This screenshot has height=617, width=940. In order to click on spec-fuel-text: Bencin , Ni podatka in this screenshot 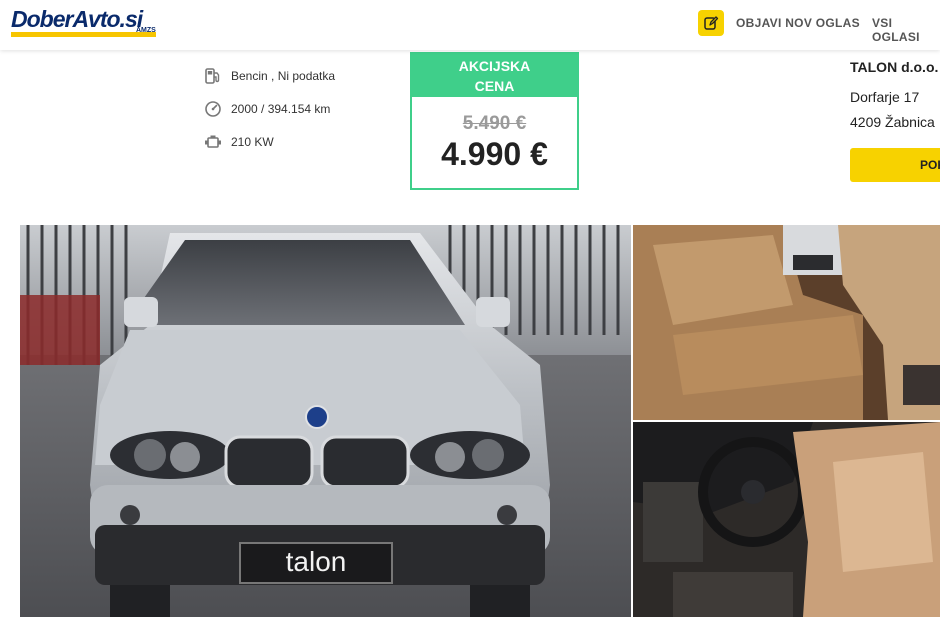, I will do `click(283, 76)`.